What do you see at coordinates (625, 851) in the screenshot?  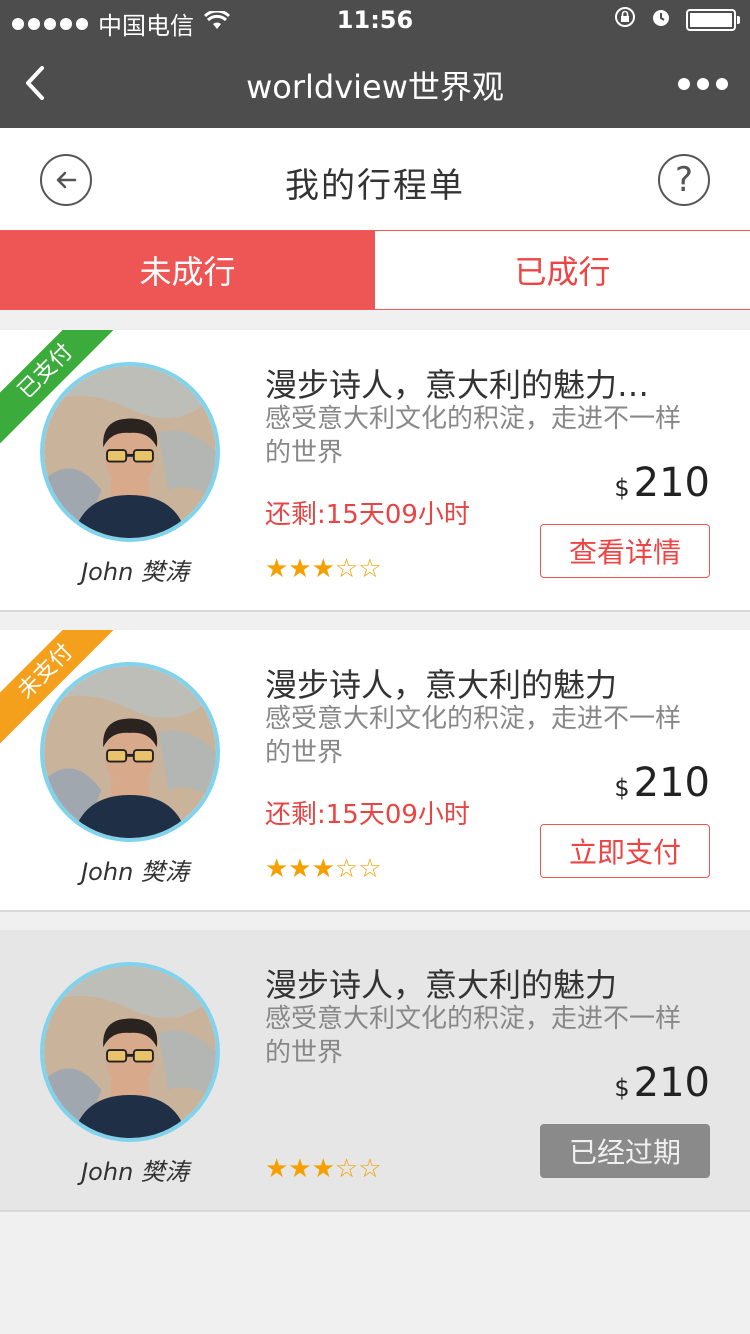 I see `pay-now-button: 立即支付` at bounding box center [625, 851].